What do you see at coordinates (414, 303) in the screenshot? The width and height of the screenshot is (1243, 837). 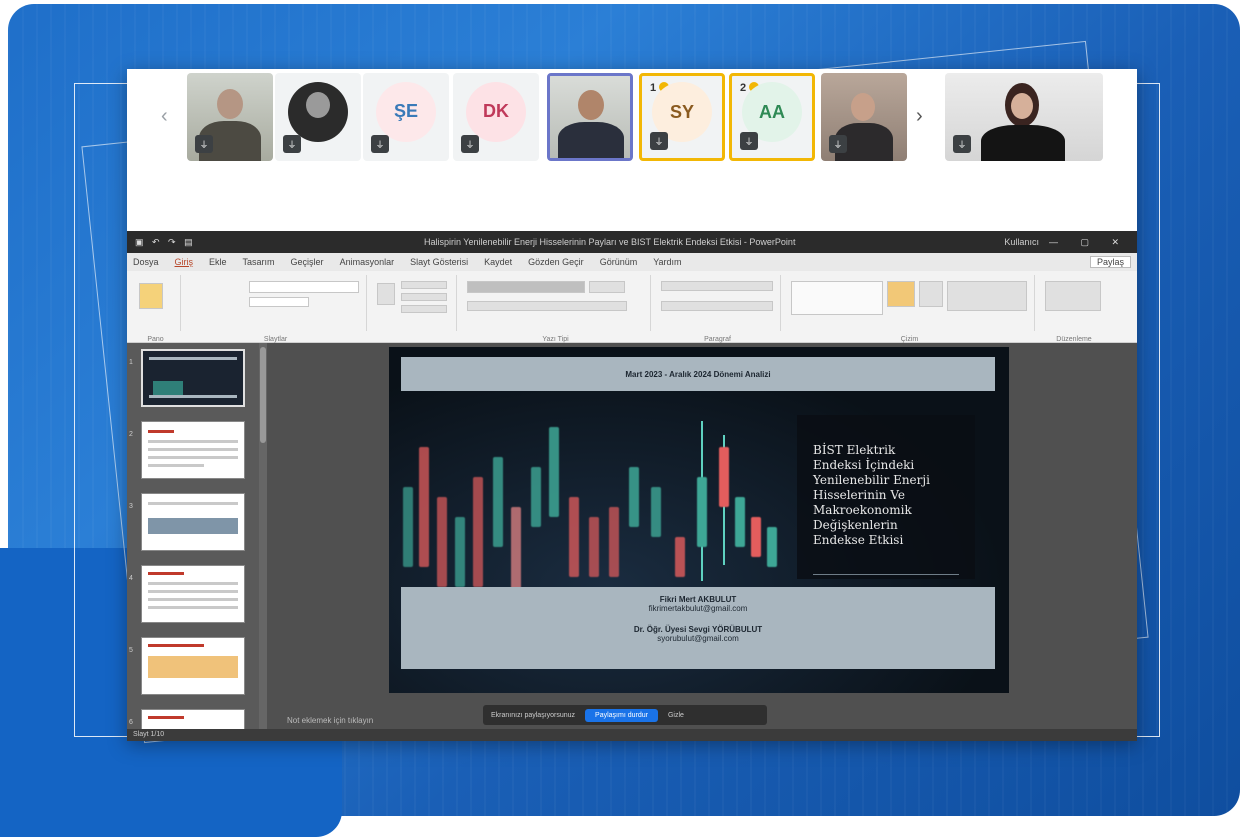 I see `ribbon-group-new-slide` at bounding box center [414, 303].